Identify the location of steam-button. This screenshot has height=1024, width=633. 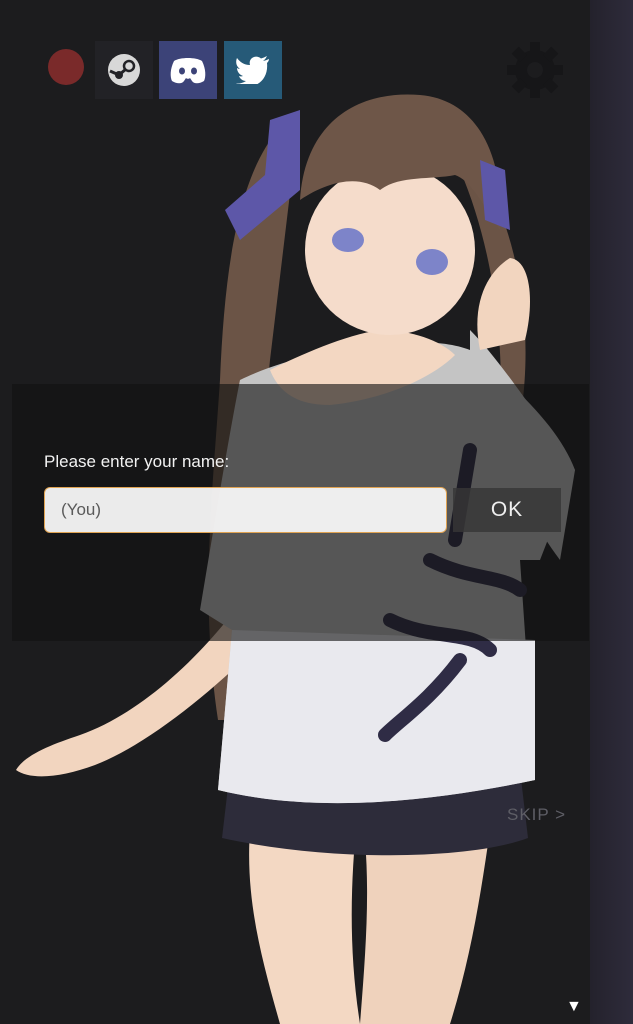
(124, 70).